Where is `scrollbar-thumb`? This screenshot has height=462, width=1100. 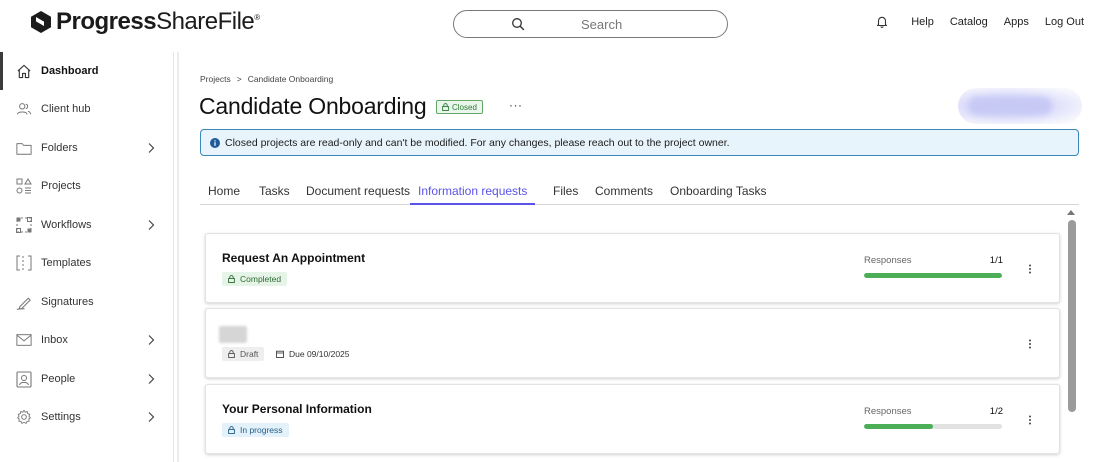
scrollbar-thumb is located at coordinates (1072, 316).